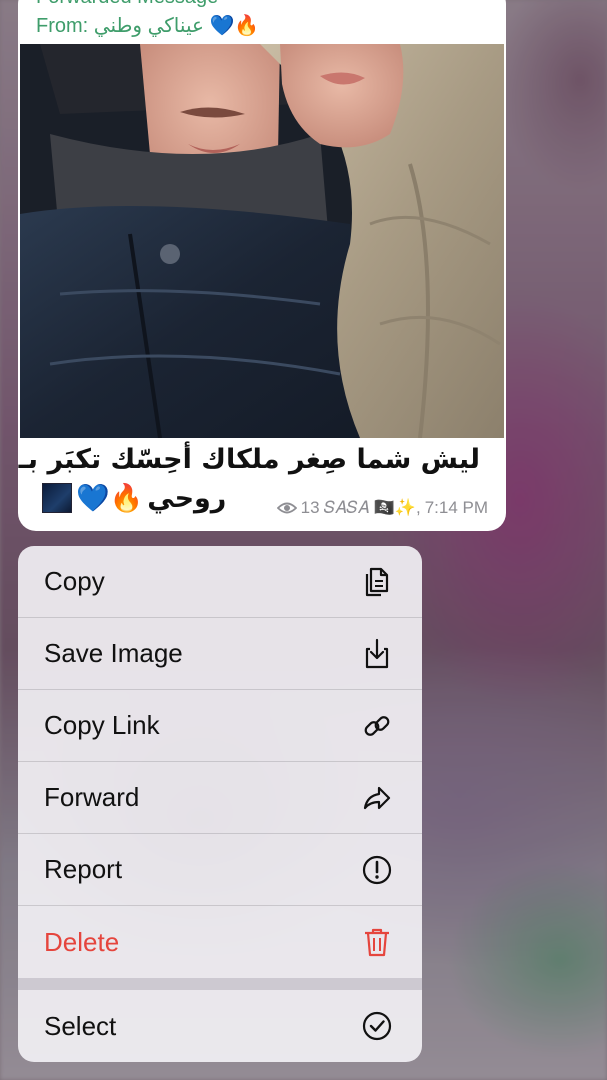 The height and width of the screenshot is (1080, 607). Describe the element at coordinates (377, 942) in the screenshot. I see `trash-icon` at that location.